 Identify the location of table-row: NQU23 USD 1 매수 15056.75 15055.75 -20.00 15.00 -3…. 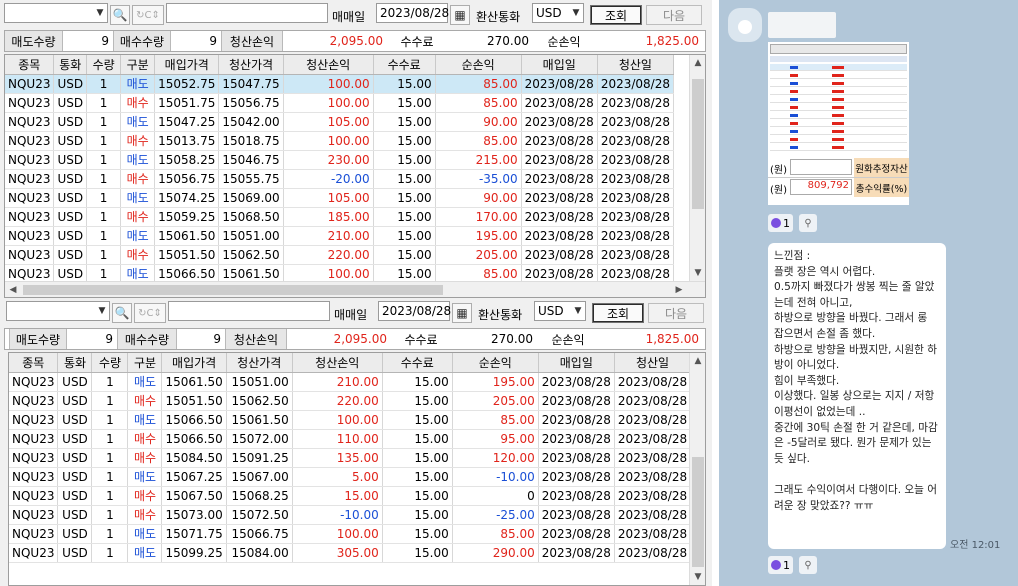
(340, 179).